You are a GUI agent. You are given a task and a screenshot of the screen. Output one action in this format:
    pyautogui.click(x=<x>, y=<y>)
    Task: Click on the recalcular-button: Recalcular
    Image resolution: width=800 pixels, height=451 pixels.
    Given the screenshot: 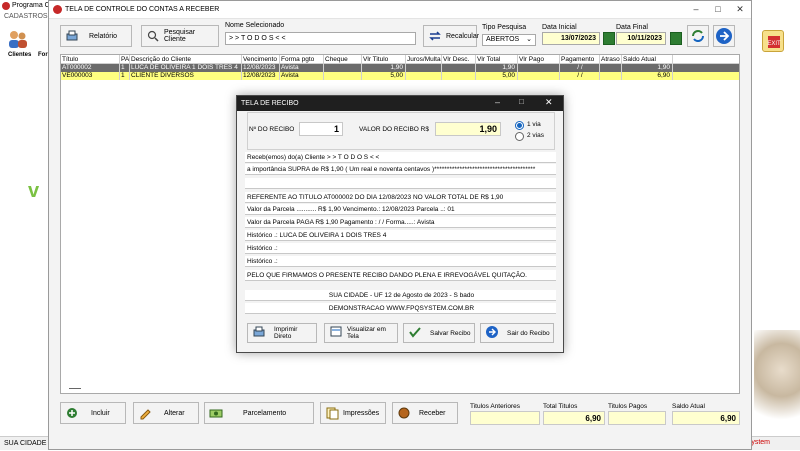 What is the action you would take?
    pyautogui.click(x=451, y=36)
    